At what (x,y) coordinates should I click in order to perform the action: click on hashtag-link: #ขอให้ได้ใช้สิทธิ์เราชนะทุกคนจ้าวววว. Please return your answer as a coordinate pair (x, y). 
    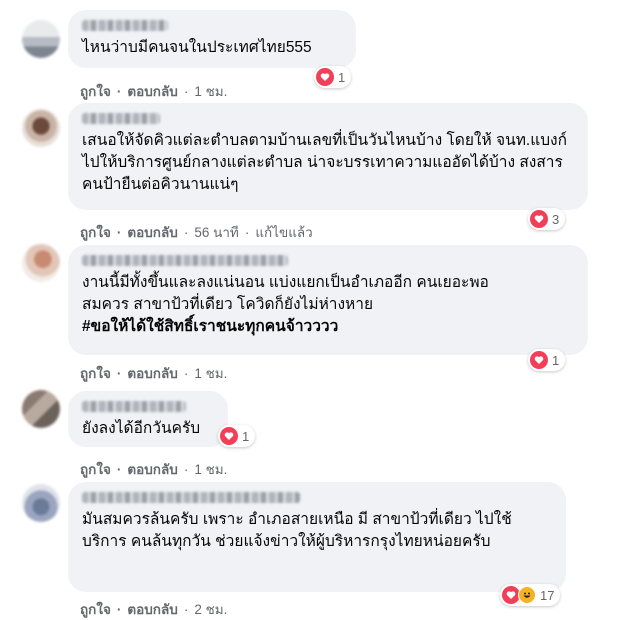
    Looking at the image, I should click on (328, 327).